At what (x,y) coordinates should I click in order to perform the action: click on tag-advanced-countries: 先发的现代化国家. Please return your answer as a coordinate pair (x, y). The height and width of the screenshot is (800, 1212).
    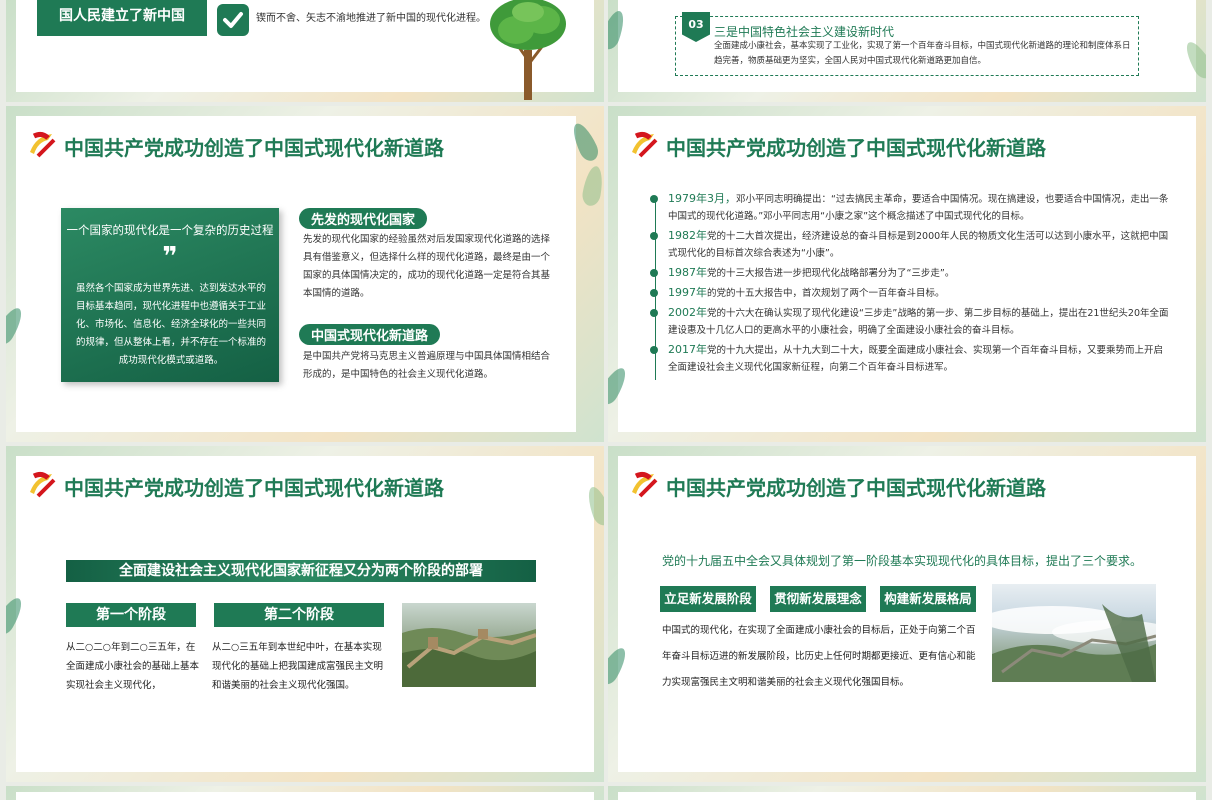
    Looking at the image, I should click on (363, 218).